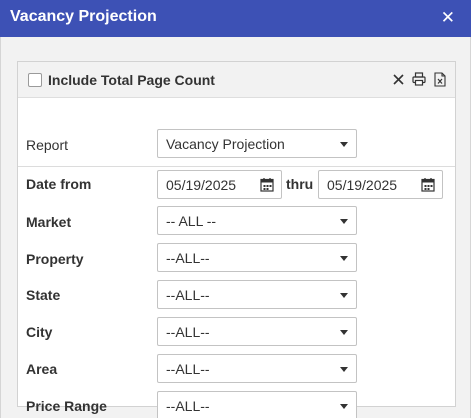 The width and height of the screenshot is (471, 418). I want to click on divider, so click(236, 166).